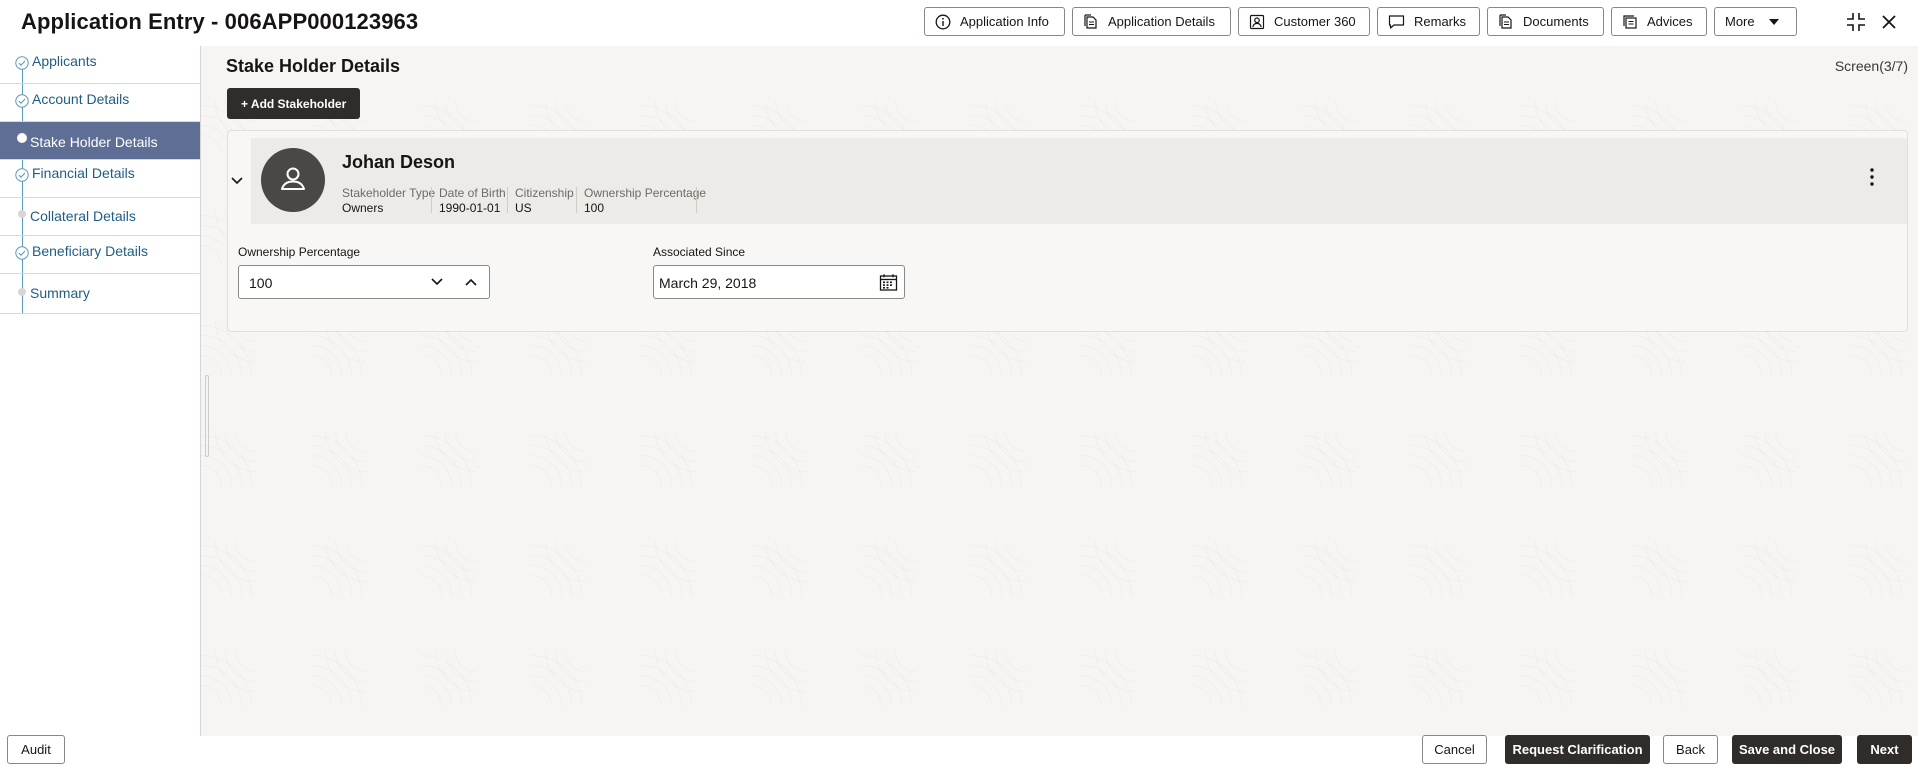 The image size is (1918, 767). I want to click on documents-button: Documents, so click(1545, 21).